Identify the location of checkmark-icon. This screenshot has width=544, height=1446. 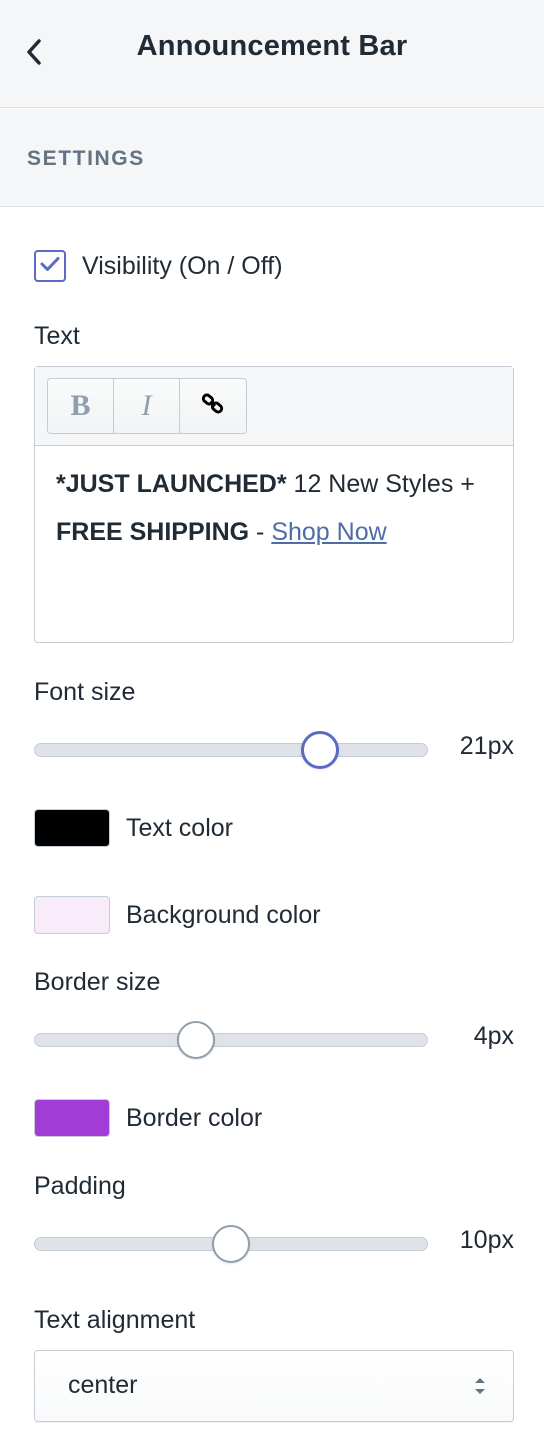
(50, 266).